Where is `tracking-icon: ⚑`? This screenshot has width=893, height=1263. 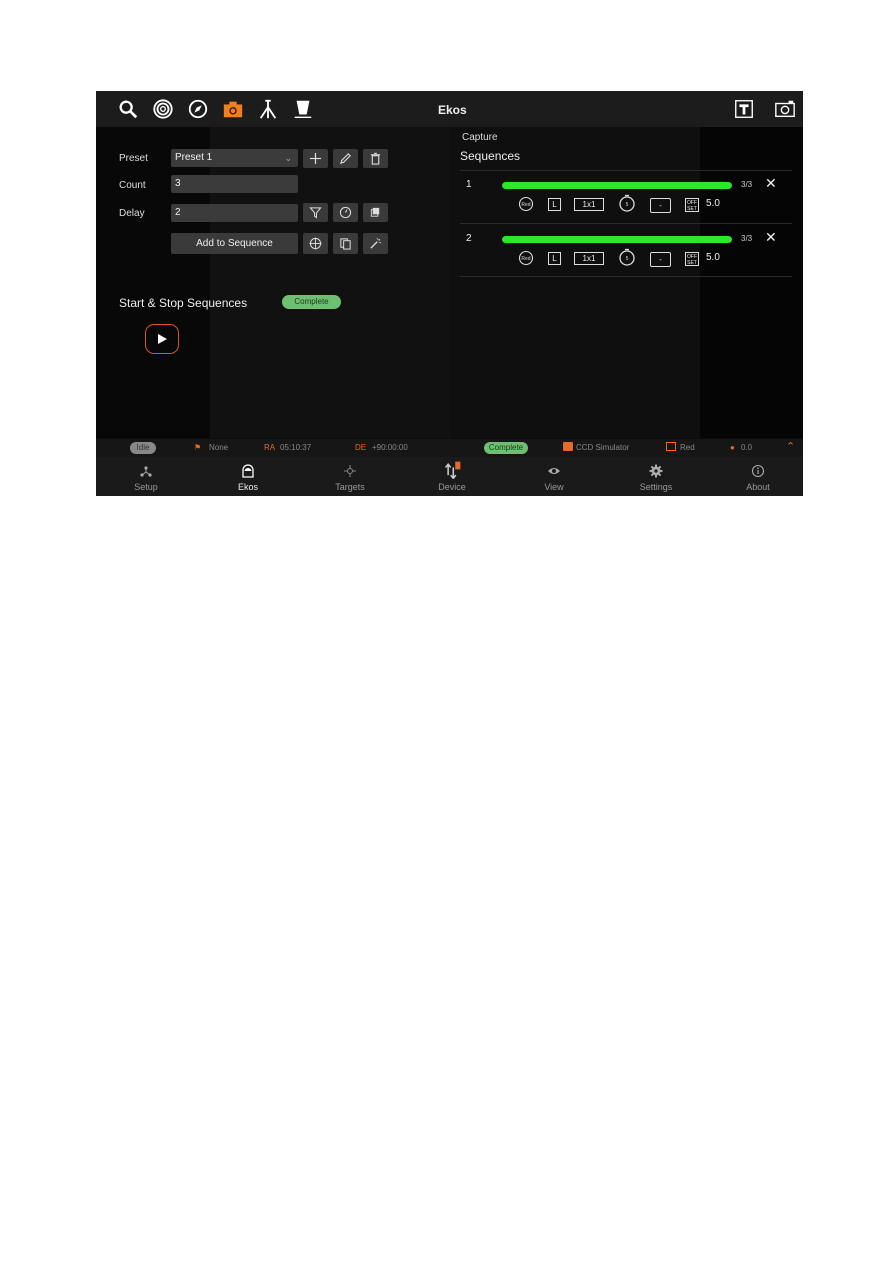
tracking-icon: ⚑ is located at coordinates (198, 447).